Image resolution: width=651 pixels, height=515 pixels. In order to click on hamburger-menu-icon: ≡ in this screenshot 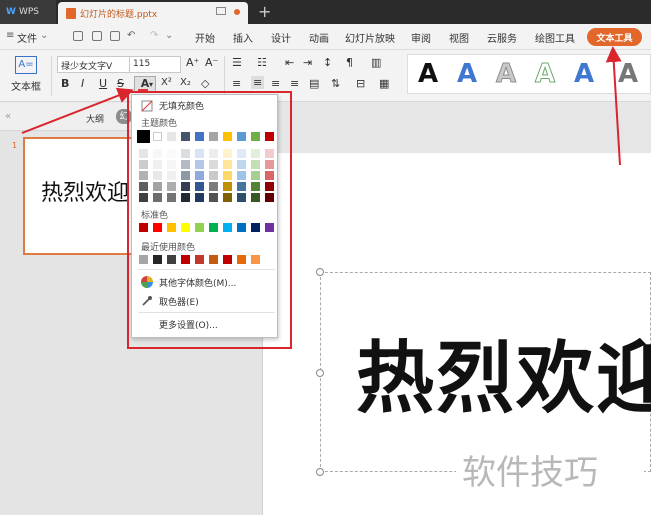, I will do `click(10, 35)`.